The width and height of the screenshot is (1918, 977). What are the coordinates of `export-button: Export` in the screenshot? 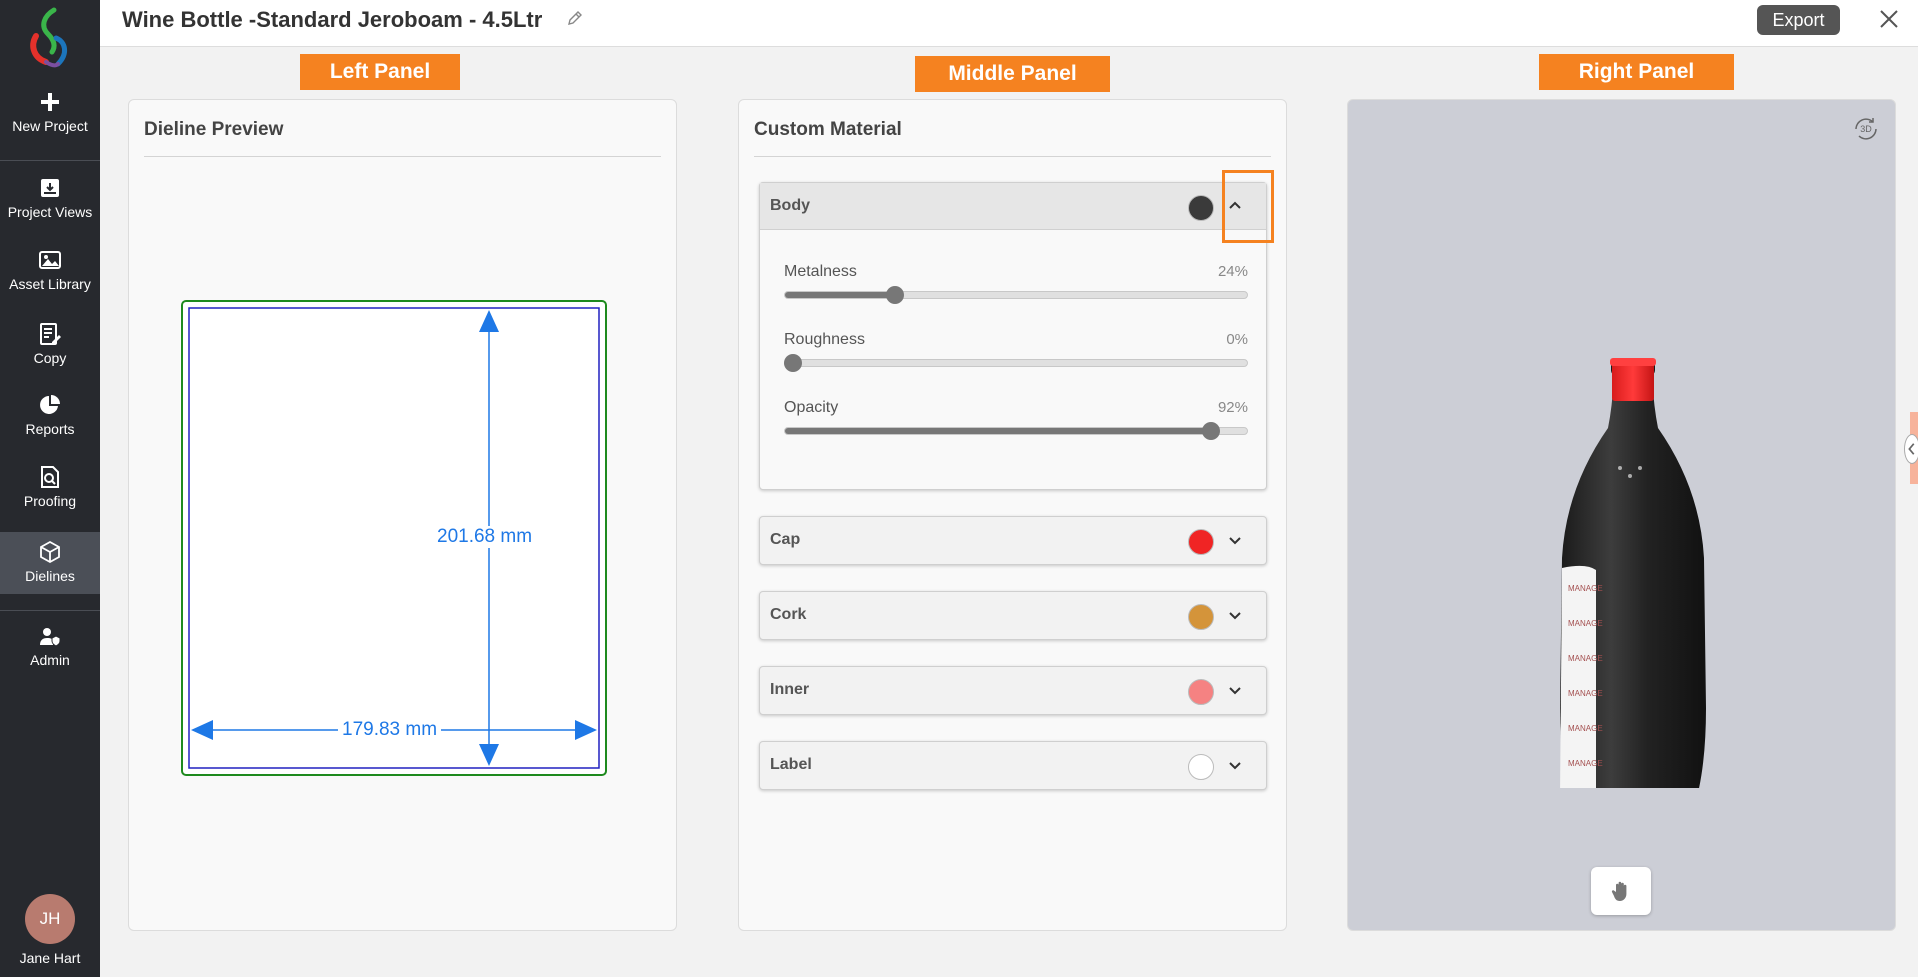 It's located at (1798, 20).